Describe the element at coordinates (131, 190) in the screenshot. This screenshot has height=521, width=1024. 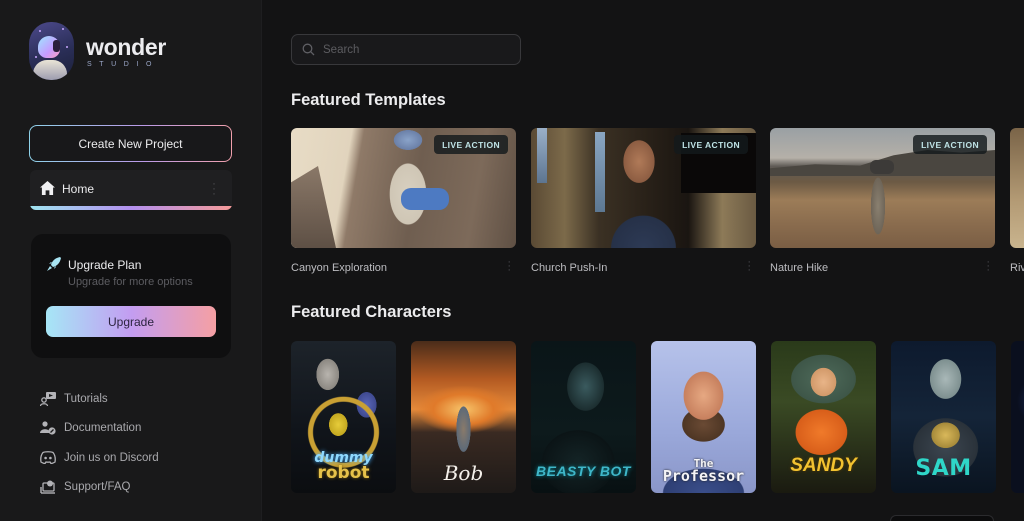
I see `sidebar-item-home: Home · · ·` at that location.